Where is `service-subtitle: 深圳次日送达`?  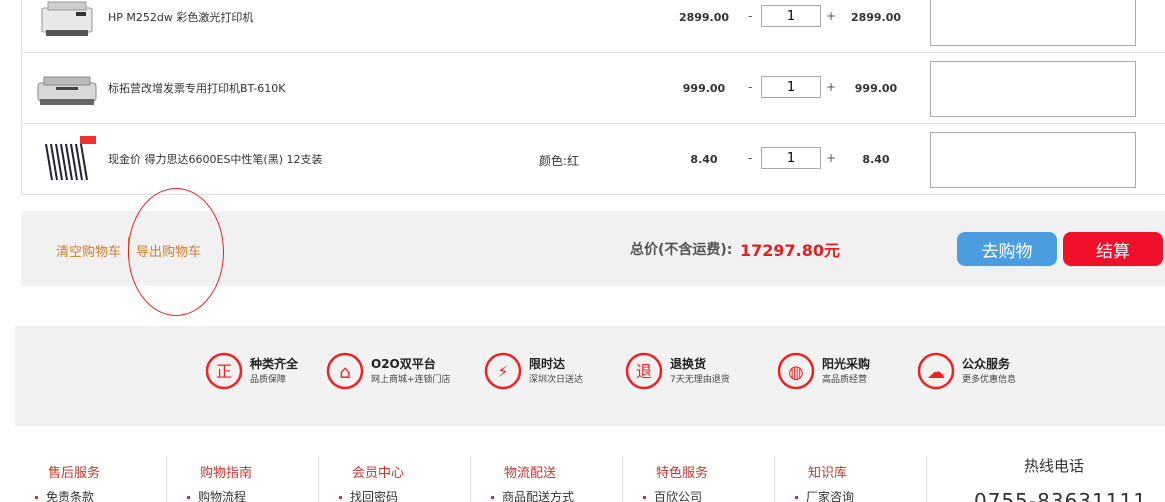 service-subtitle: 深圳次日送达 is located at coordinates (556, 380).